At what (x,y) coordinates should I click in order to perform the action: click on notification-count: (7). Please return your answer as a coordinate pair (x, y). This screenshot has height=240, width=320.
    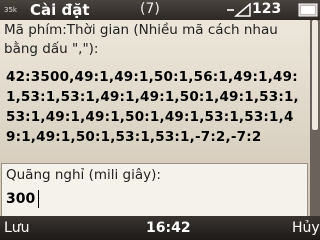
    Looking at the image, I should click on (150, 9).